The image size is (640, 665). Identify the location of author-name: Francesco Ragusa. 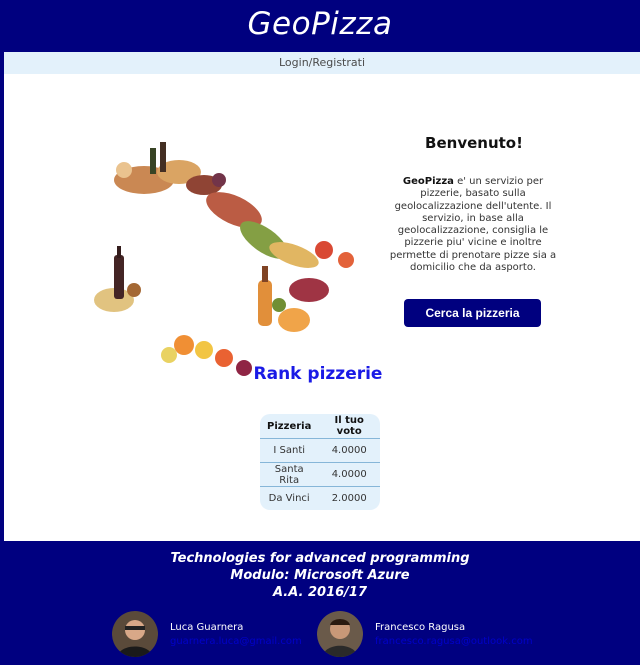
(420, 627).